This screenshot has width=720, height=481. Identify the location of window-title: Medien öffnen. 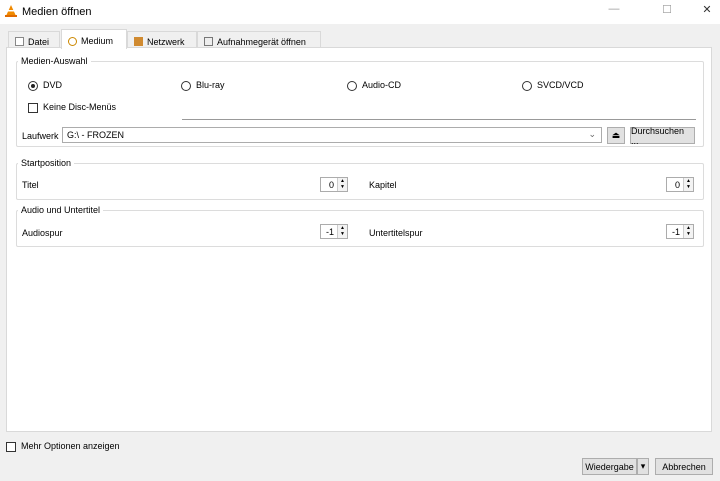
(57, 12).